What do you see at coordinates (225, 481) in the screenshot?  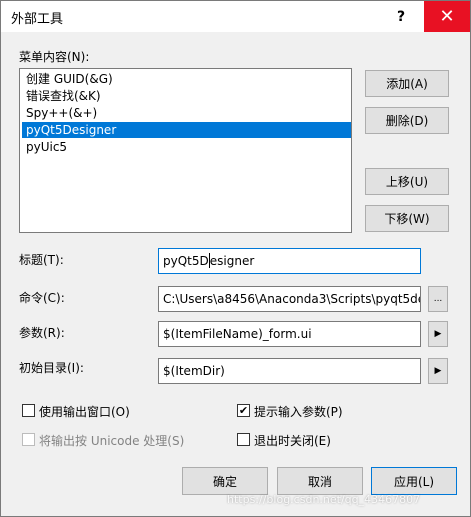 I see `ok-button: 确定` at bounding box center [225, 481].